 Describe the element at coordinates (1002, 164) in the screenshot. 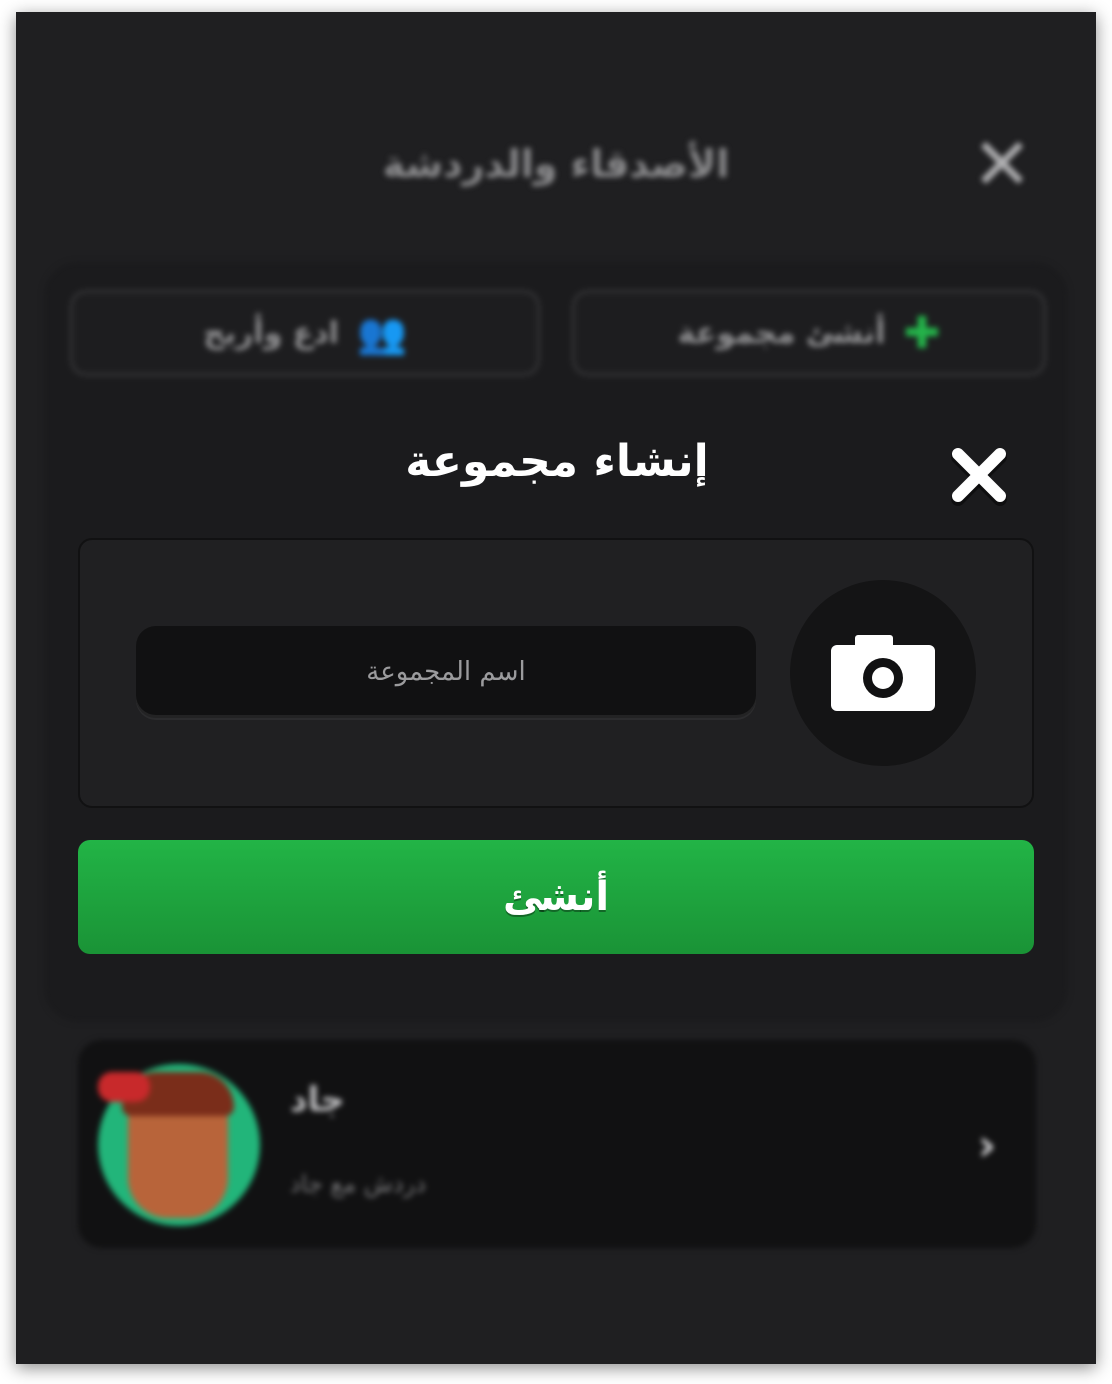

I see `screen-close-icon: ✕` at that location.